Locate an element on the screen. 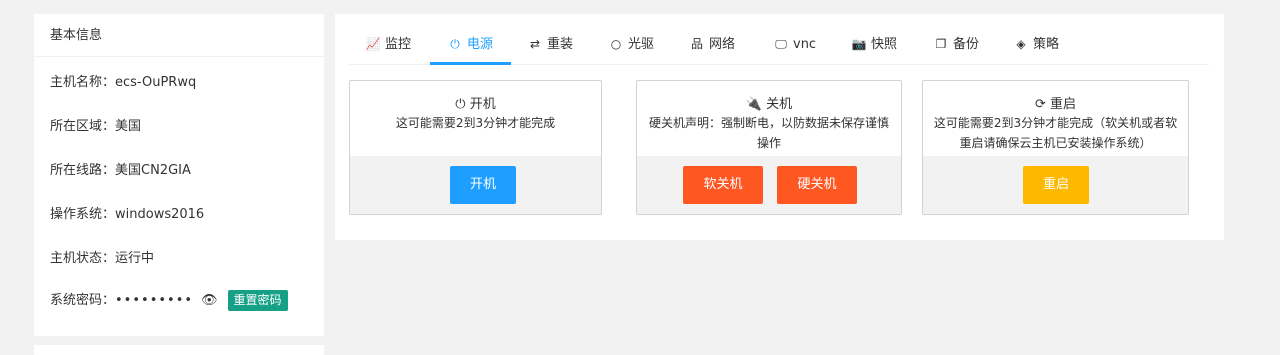 This screenshot has width=1280, height=355. tab-vnc: 🖵 vnc is located at coordinates (794, 46).